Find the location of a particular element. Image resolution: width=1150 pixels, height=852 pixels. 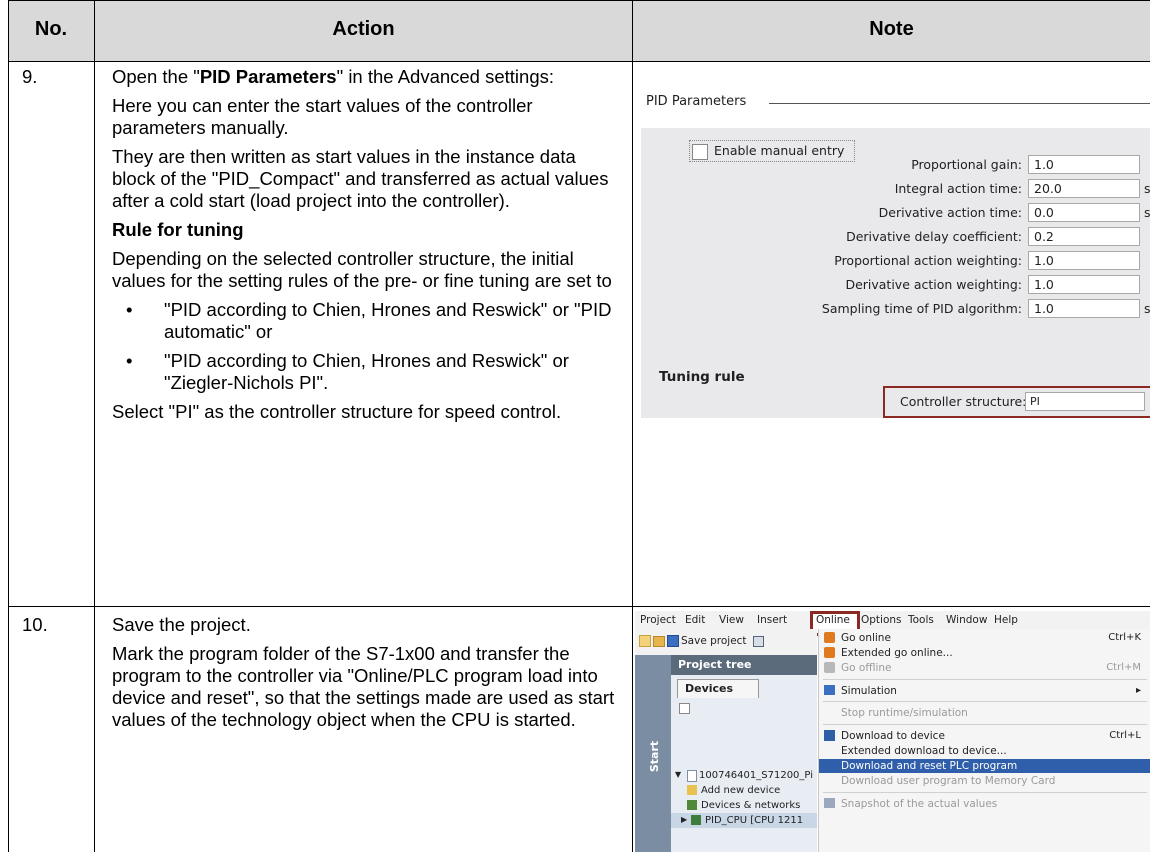

table-border-col2 is located at coordinates (632, 426).